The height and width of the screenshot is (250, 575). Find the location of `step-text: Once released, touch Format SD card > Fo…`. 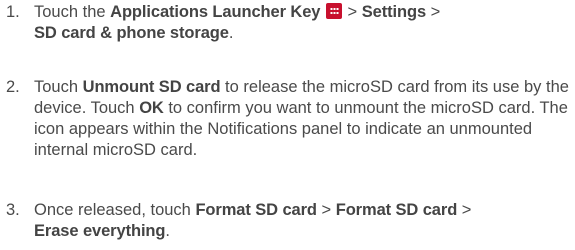

step-text: Once released, touch Format SD card > Fo… is located at coordinates (253, 220).